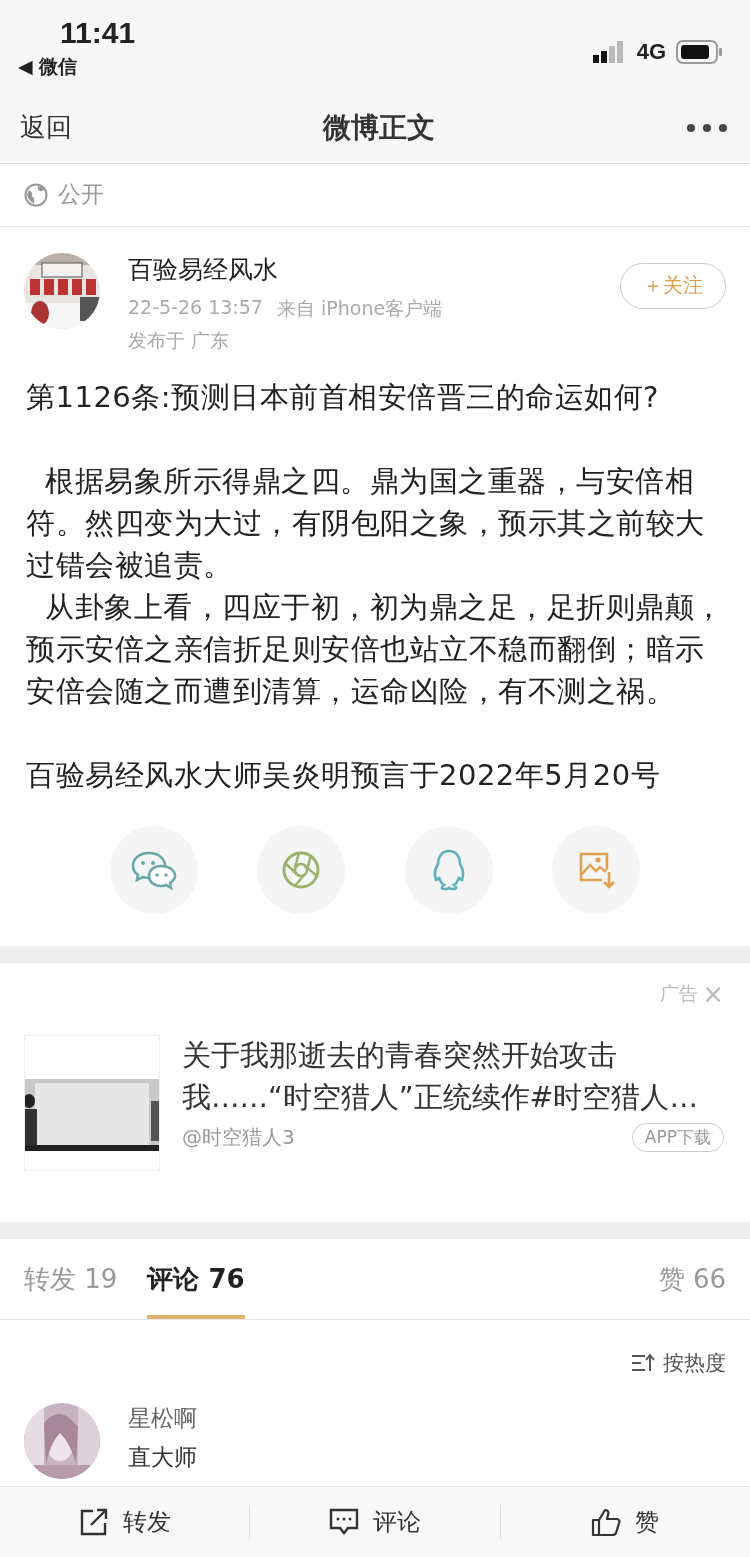 The width and height of the screenshot is (750, 1557). Describe the element at coordinates (366, 523) in the screenshot. I see `post-paragraph: 根据易象所示得鼎之四。鼎为国之重器，与安倍相符。然四变为大过，有阴包阳之象，预示其之前较大过错会被追责。` at that location.